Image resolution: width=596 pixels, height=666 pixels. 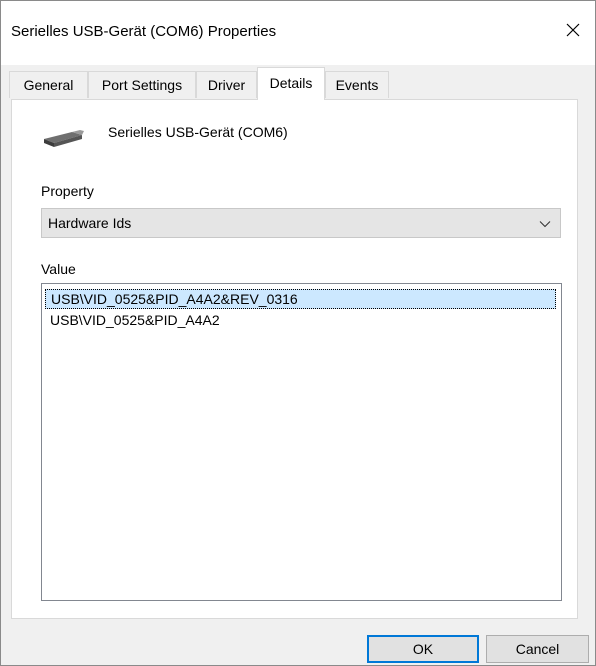 I want to click on close-icon, so click(x=573, y=30).